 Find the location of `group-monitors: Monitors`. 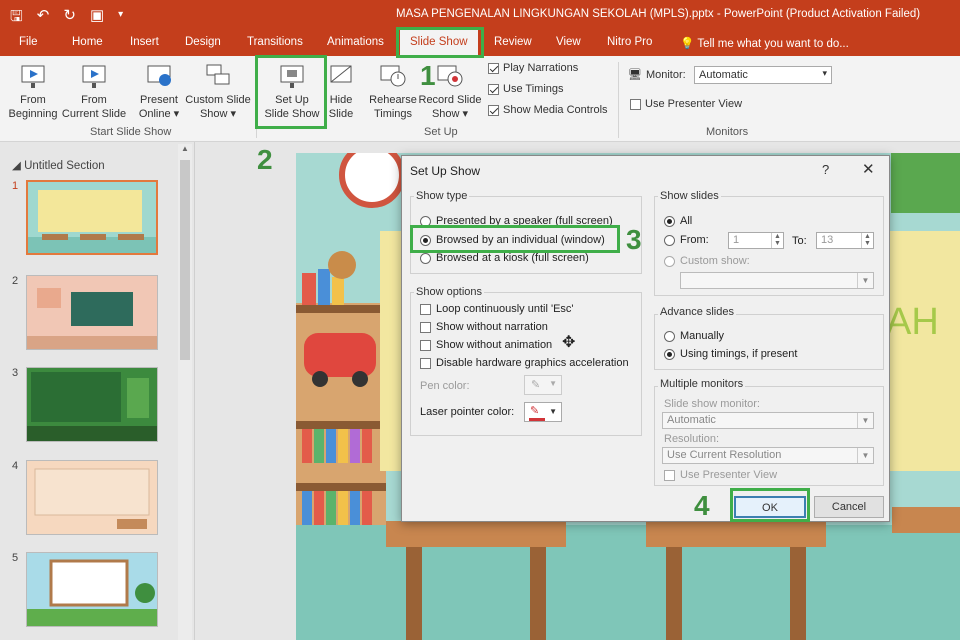

group-monitors: Monitors is located at coordinates (727, 132).